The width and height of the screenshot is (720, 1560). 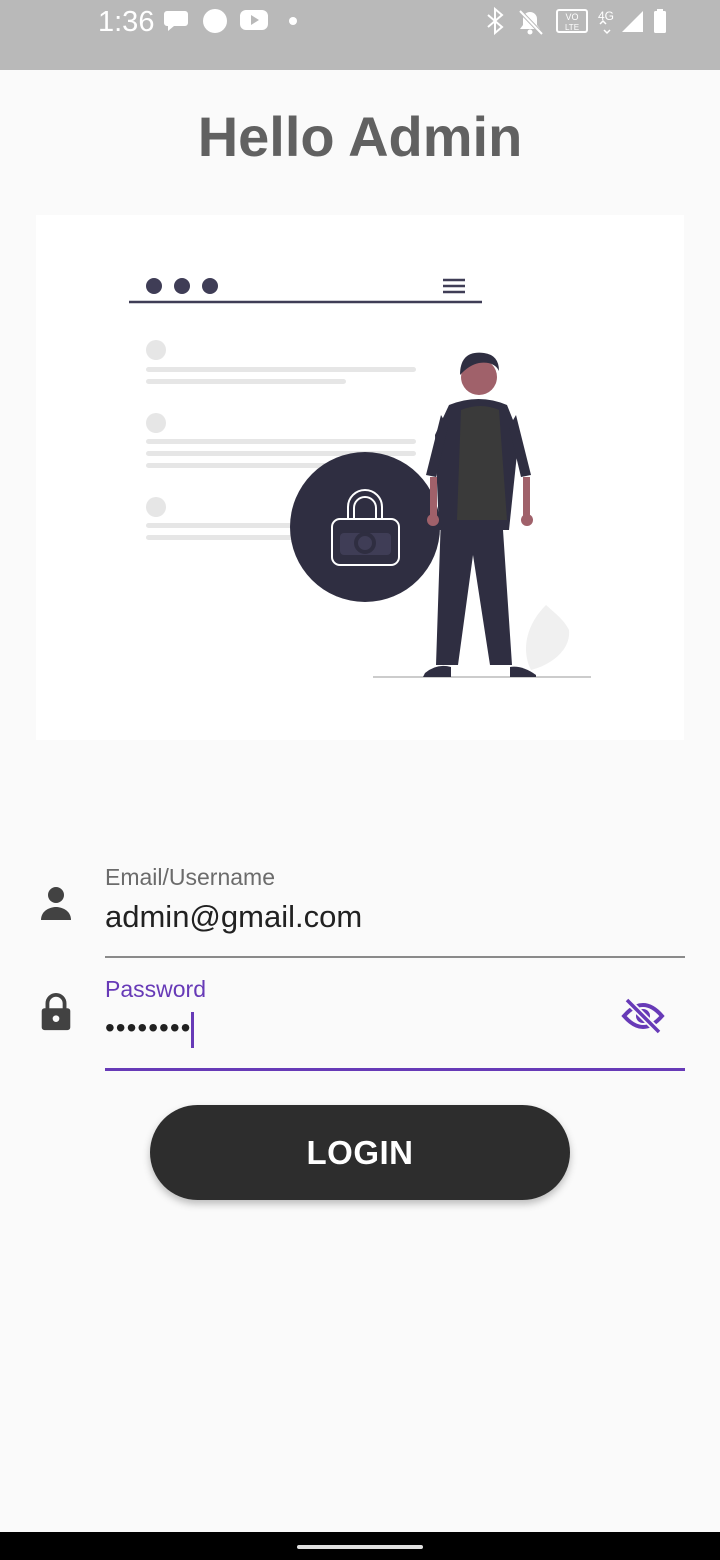 I want to click on system-nav-bar, so click(x=360, y=1546).